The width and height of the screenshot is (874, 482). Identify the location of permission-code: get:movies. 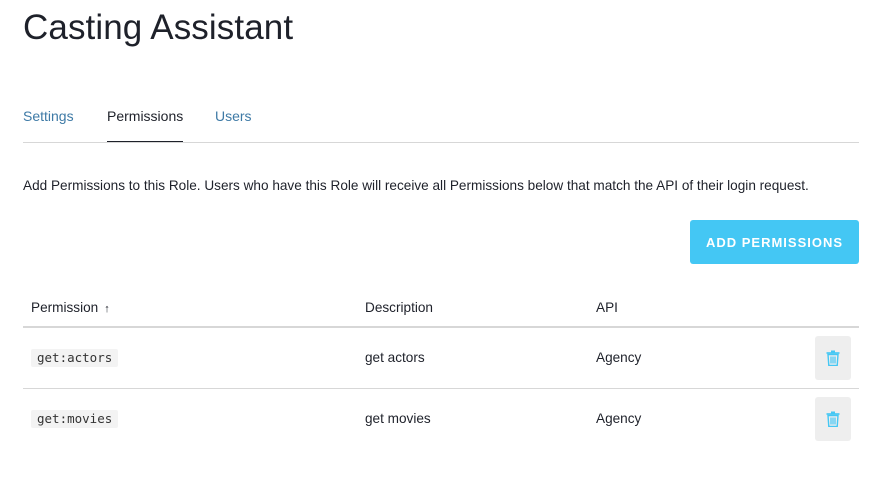
(75, 419).